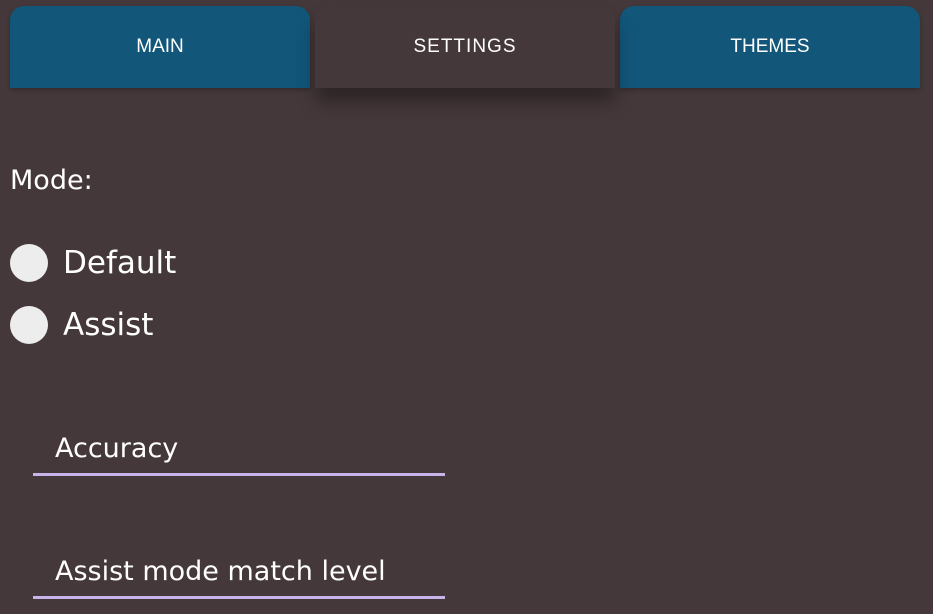 This screenshot has width=933, height=614. I want to click on tab-main-label: MAIN, so click(160, 46).